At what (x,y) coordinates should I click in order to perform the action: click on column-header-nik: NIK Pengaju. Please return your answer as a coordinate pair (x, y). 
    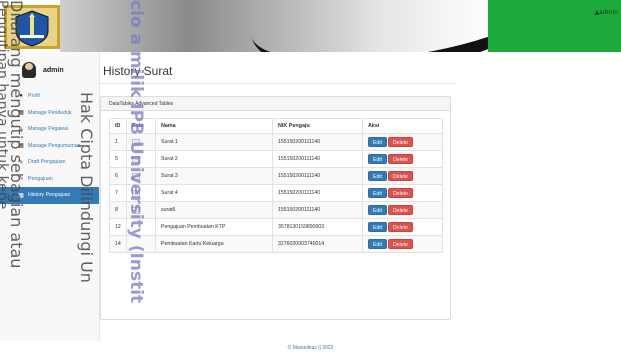
    Looking at the image, I should click on (317, 126).